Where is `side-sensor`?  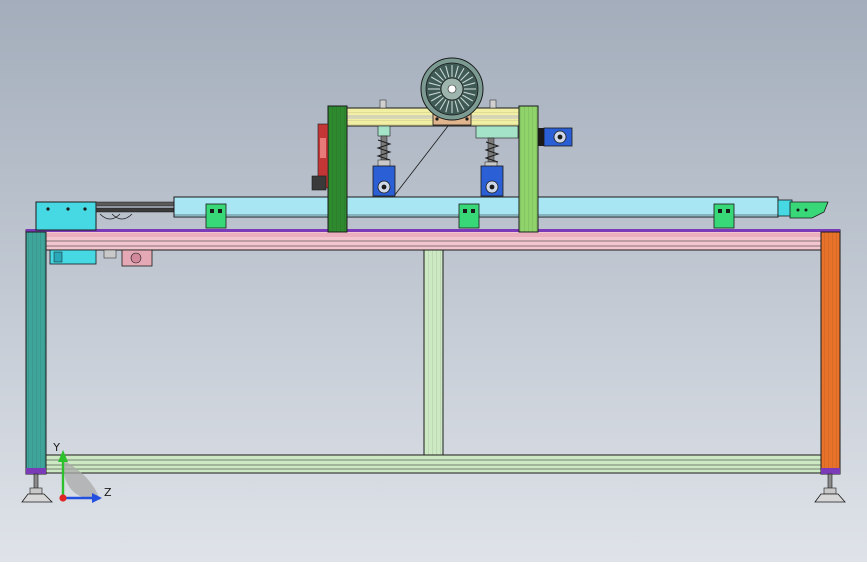
side-sensor is located at coordinates (555, 137).